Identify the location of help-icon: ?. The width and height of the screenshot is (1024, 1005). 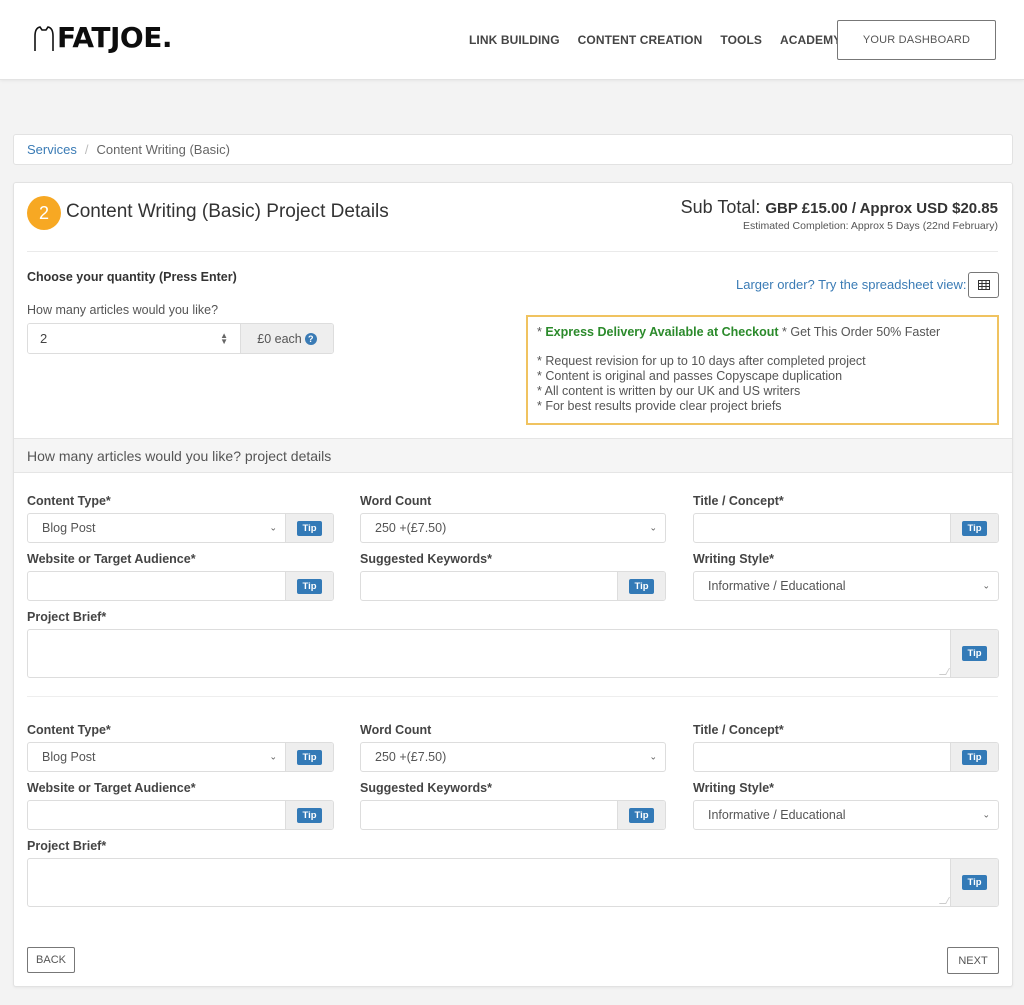
(310, 338).